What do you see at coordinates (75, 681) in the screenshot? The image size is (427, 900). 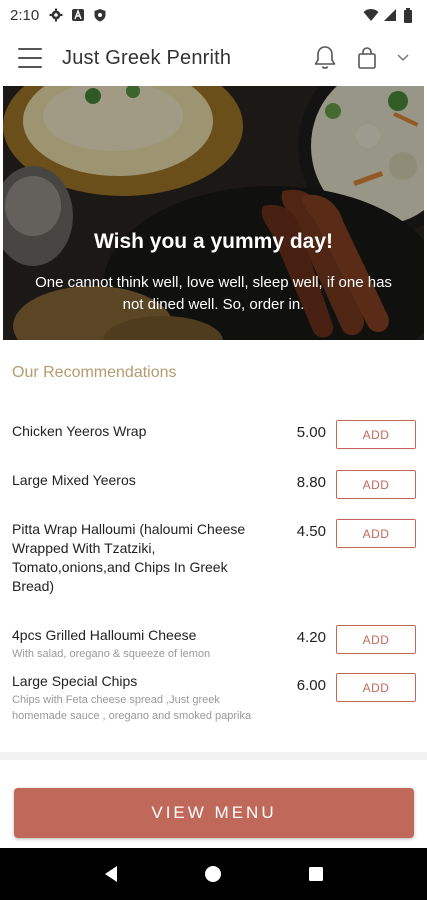 I see `item-name: Large Special Chips` at bounding box center [75, 681].